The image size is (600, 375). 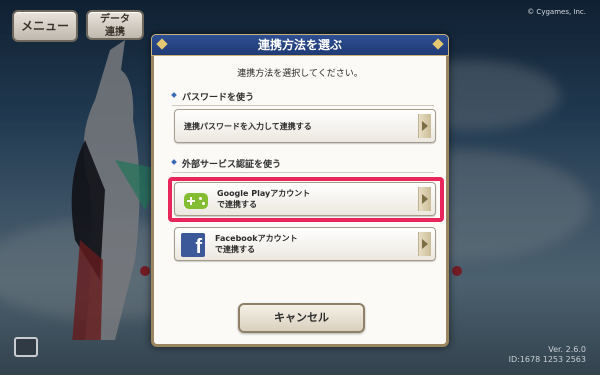 I want to click on facebook-f-icon: f, so click(x=193, y=245).